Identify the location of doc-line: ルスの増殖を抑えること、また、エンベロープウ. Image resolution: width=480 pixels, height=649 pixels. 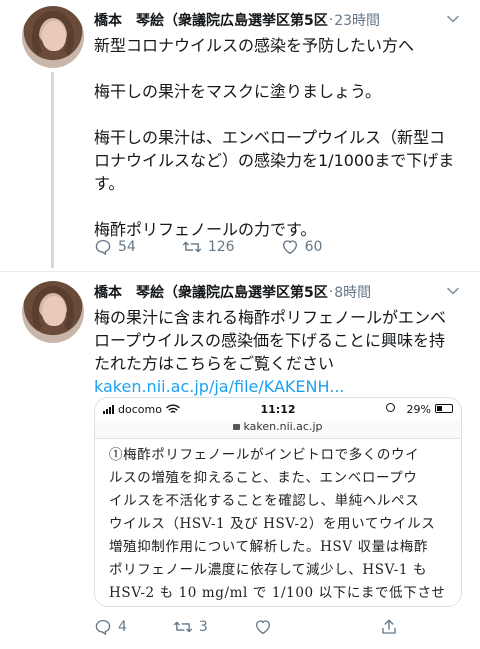
(263, 478).